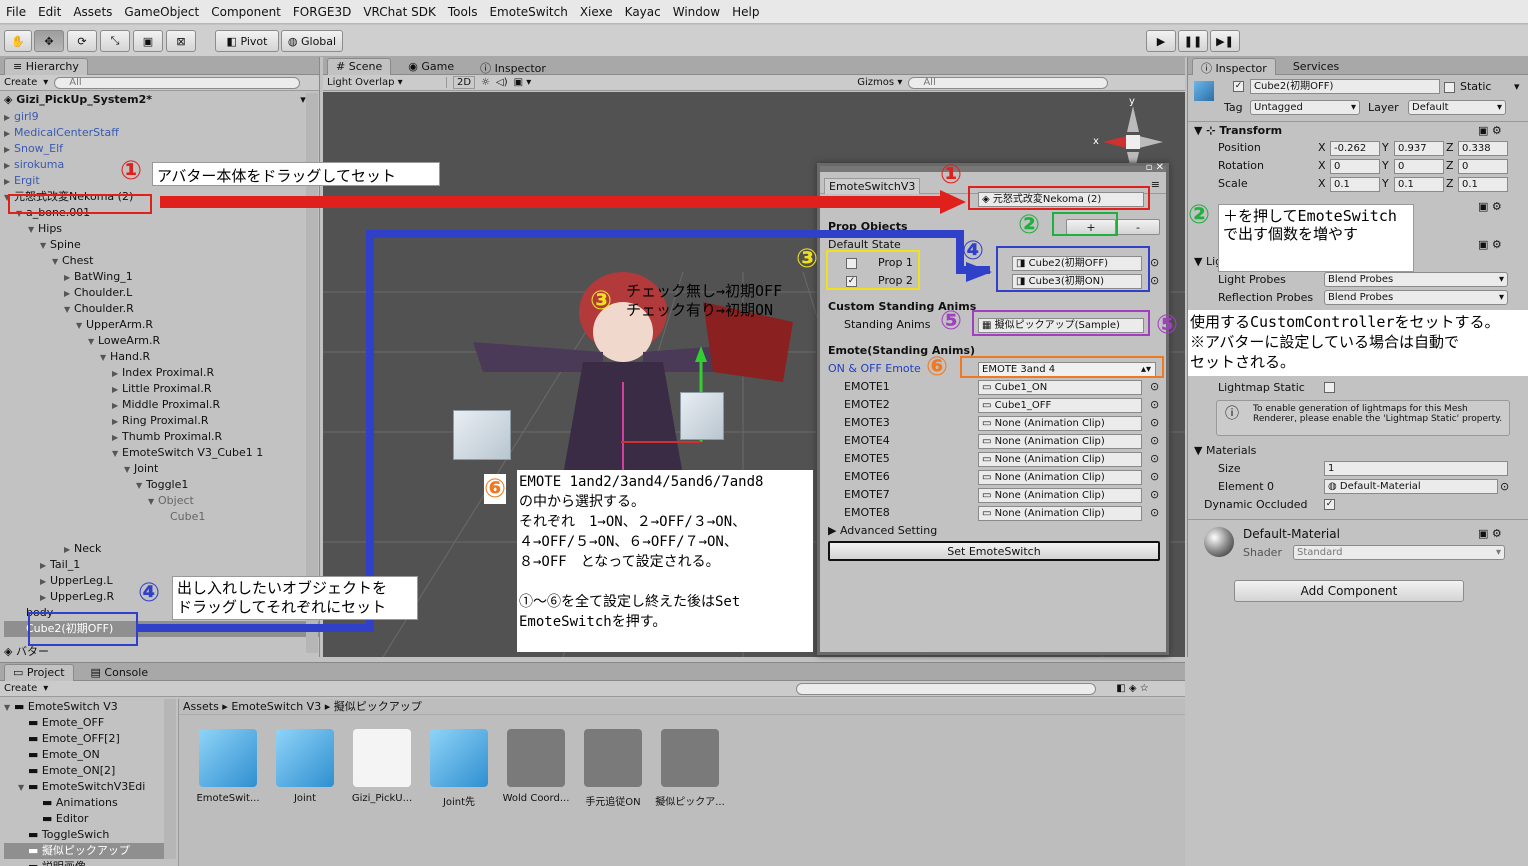 The width and height of the screenshot is (1528, 866). I want to click on callout-3-number: ③, so click(601, 301).